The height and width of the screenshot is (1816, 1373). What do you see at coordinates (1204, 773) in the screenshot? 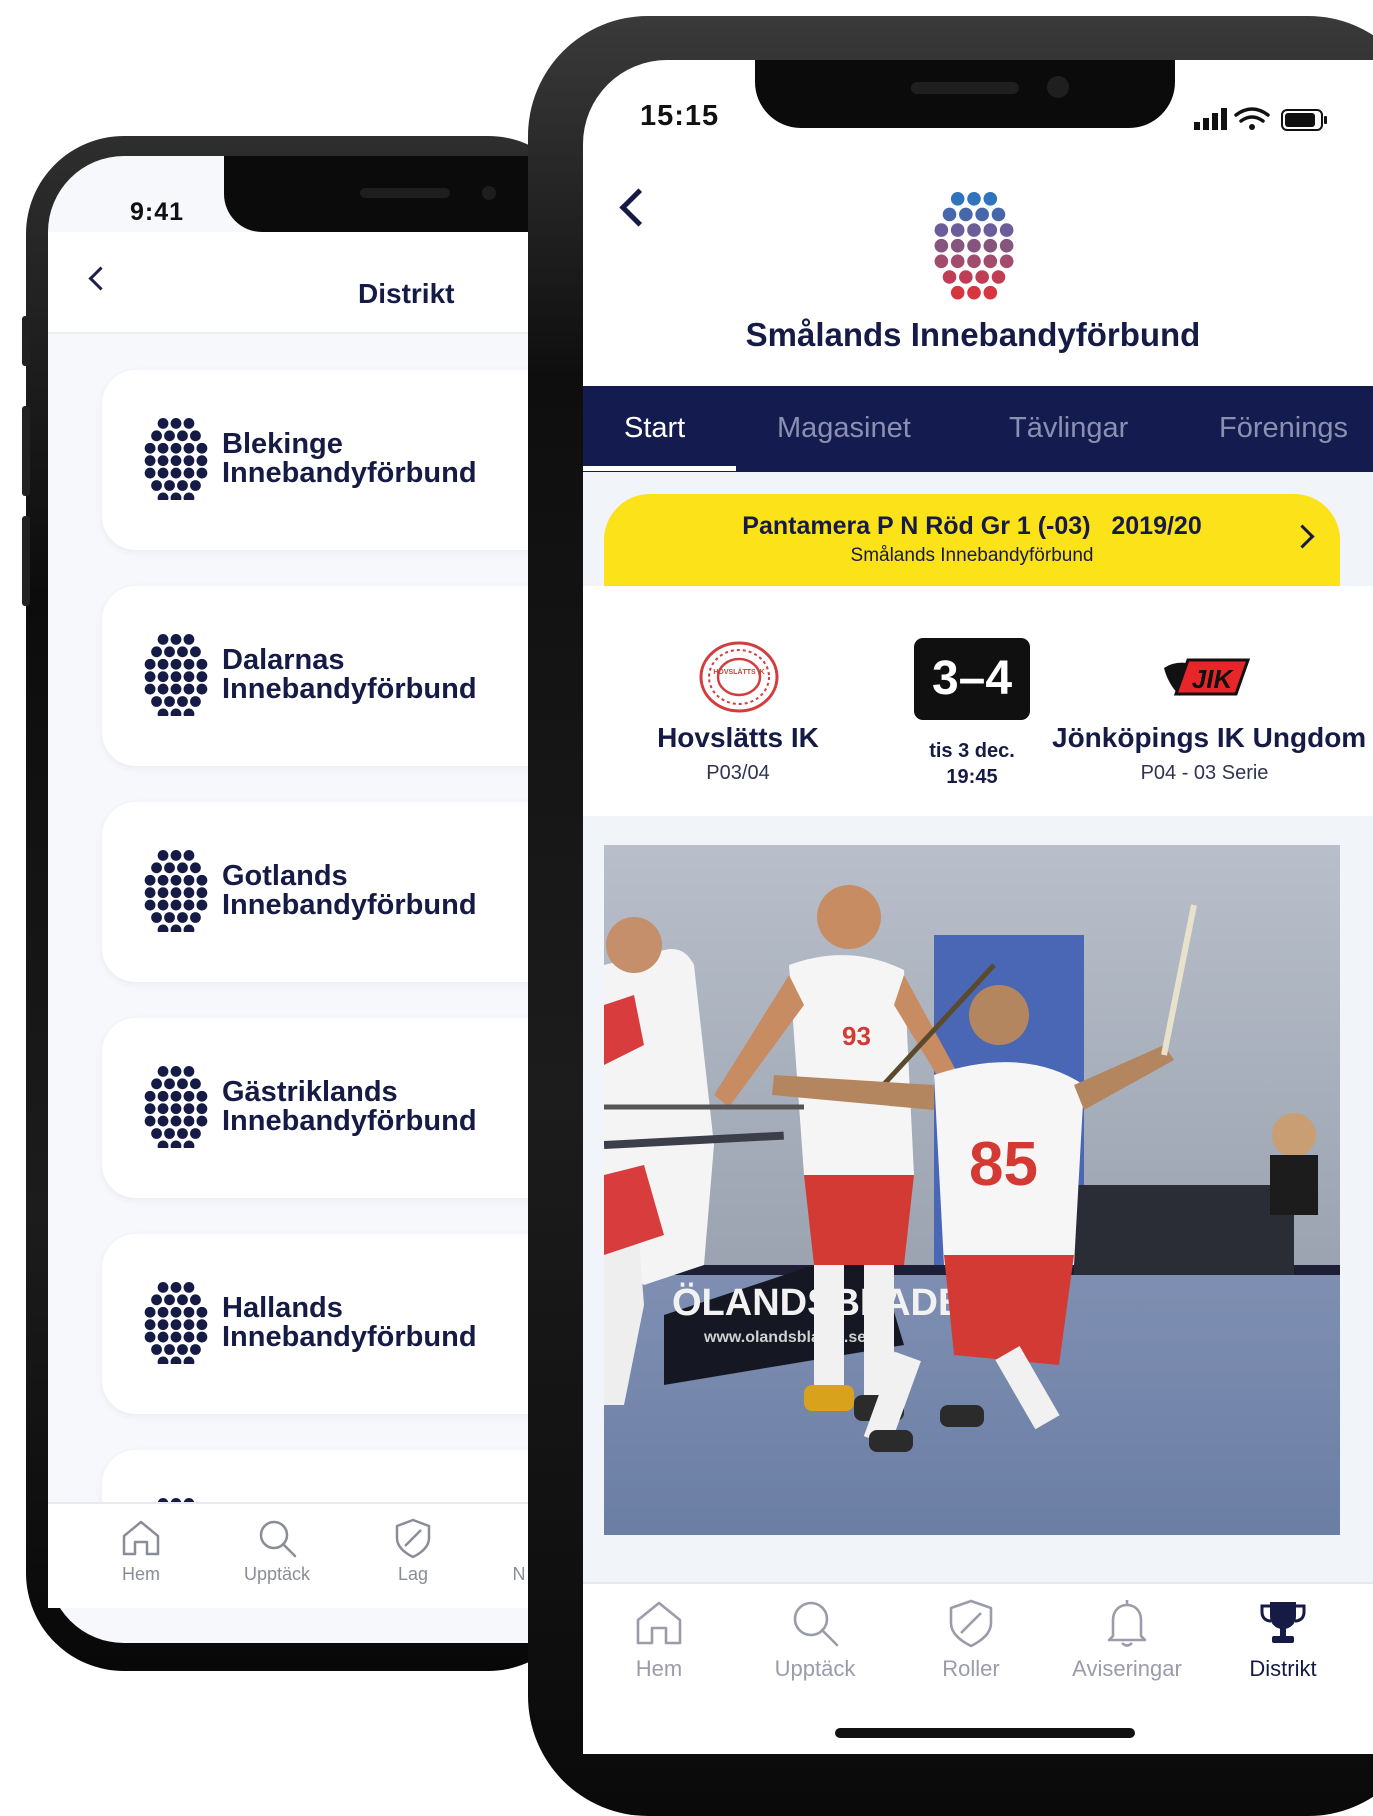
I see `away-team-division: P04 - 03 Serie` at bounding box center [1204, 773].